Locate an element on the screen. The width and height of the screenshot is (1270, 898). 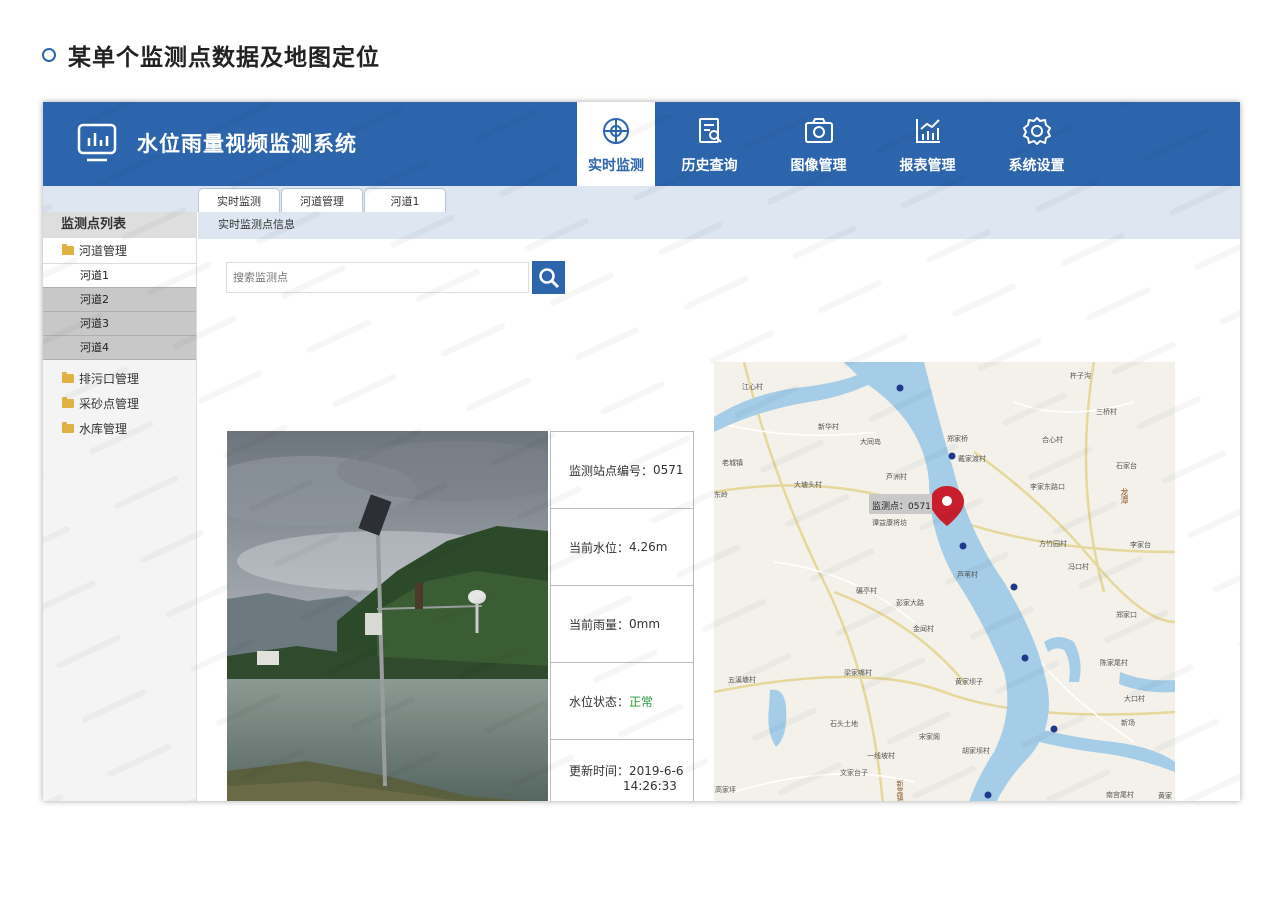
sidebar-folder-river: 河道管理 is located at coordinates (119, 251).